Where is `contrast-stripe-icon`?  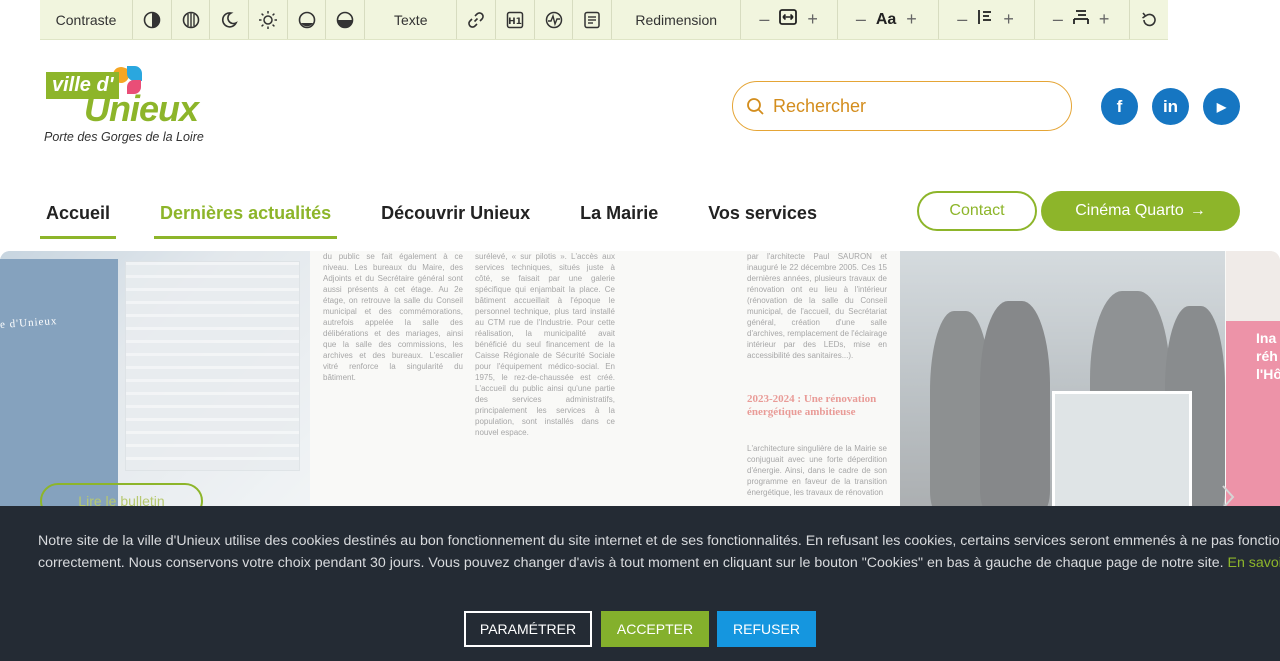 contrast-stripe-icon is located at coordinates (191, 19).